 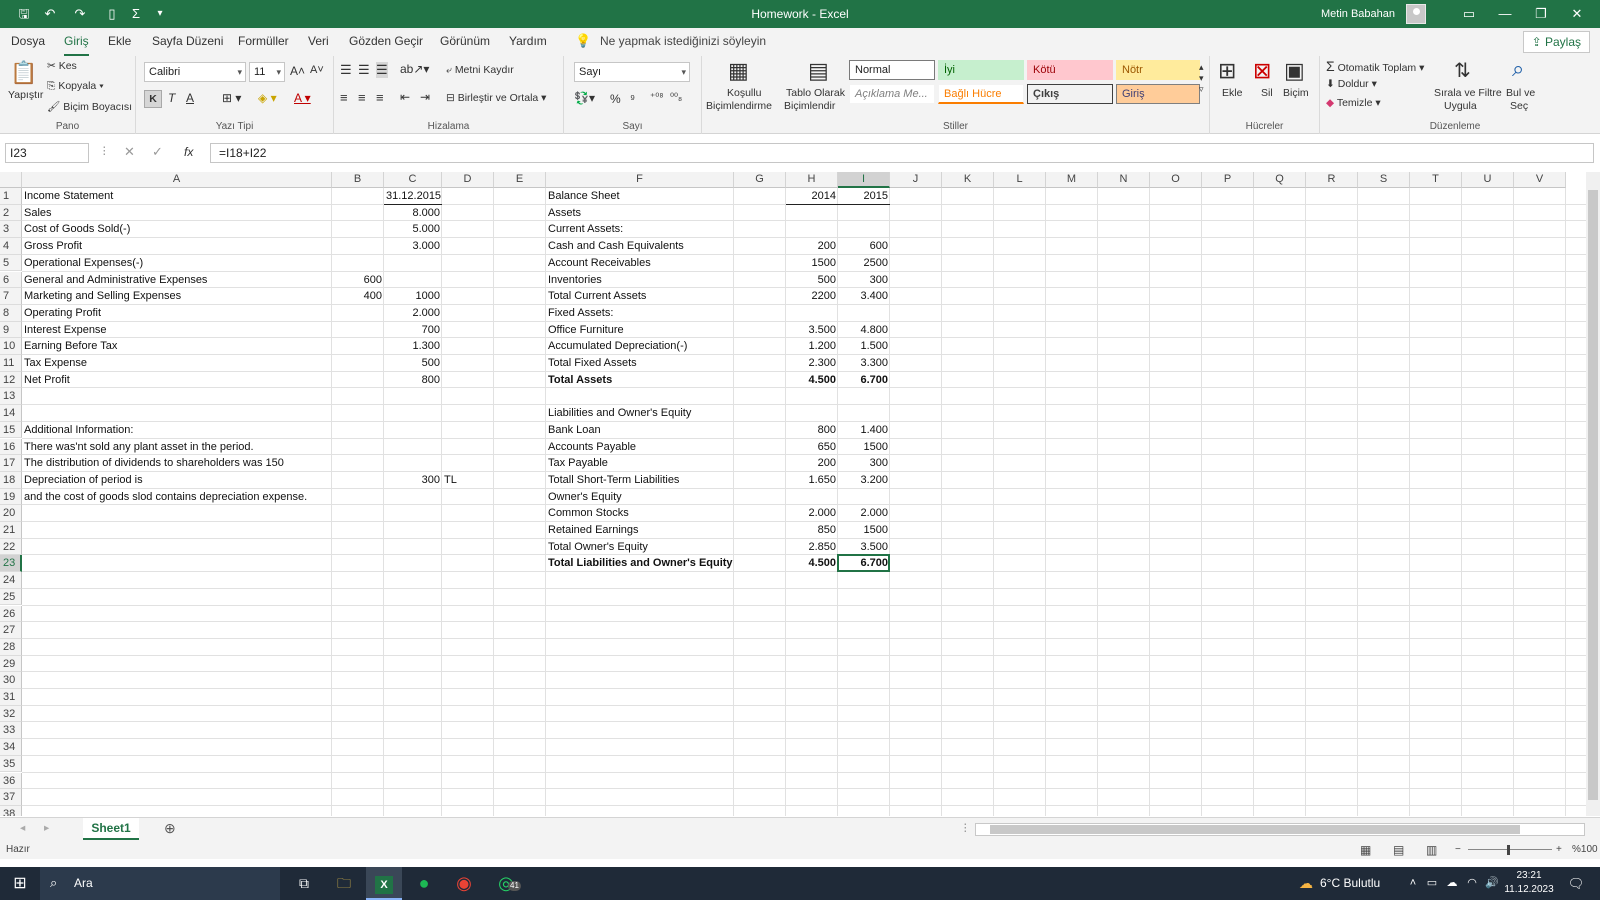 What do you see at coordinates (25, 95) in the screenshot?
I see `paste-button: Yapıştır` at bounding box center [25, 95].